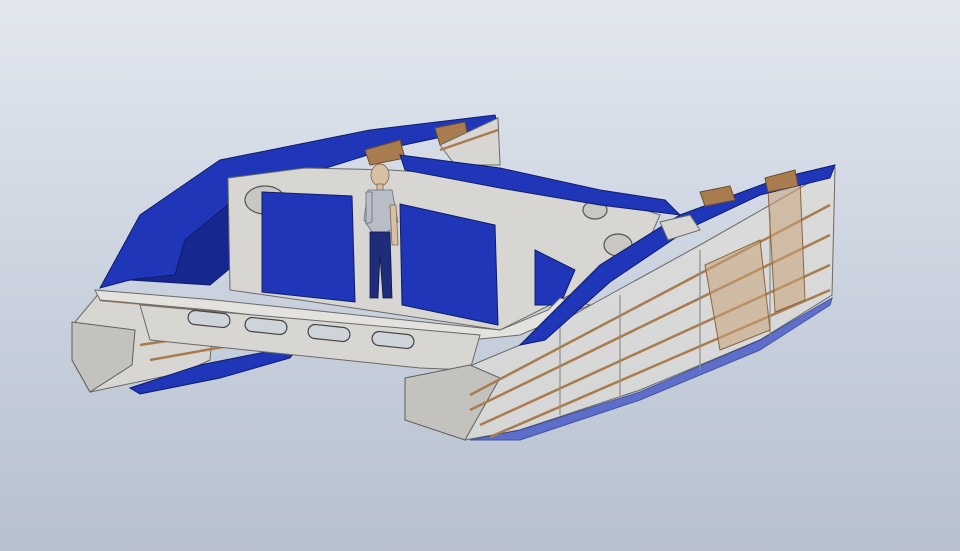 The height and width of the screenshot is (551, 960). I want to click on cabin-door-left, so click(308, 247).